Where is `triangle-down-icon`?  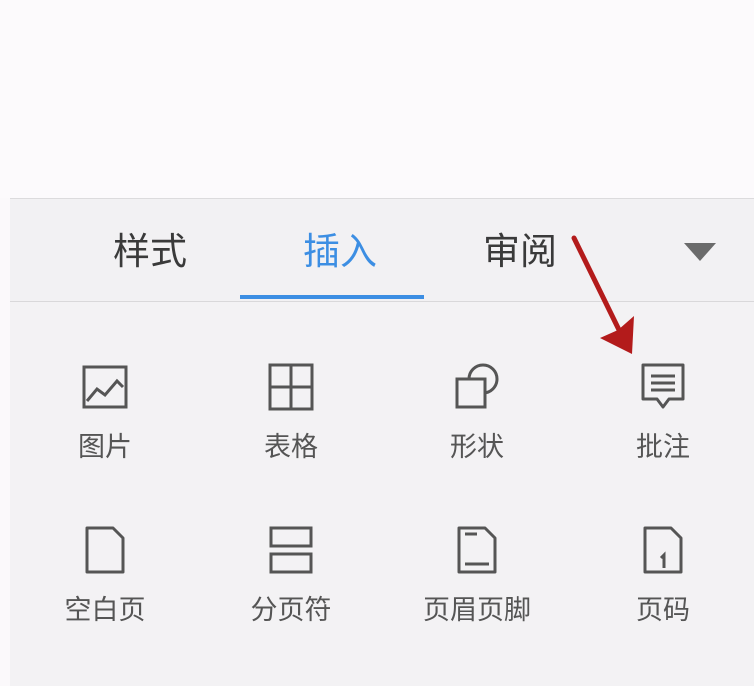
triangle-down-icon is located at coordinates (700, 252).